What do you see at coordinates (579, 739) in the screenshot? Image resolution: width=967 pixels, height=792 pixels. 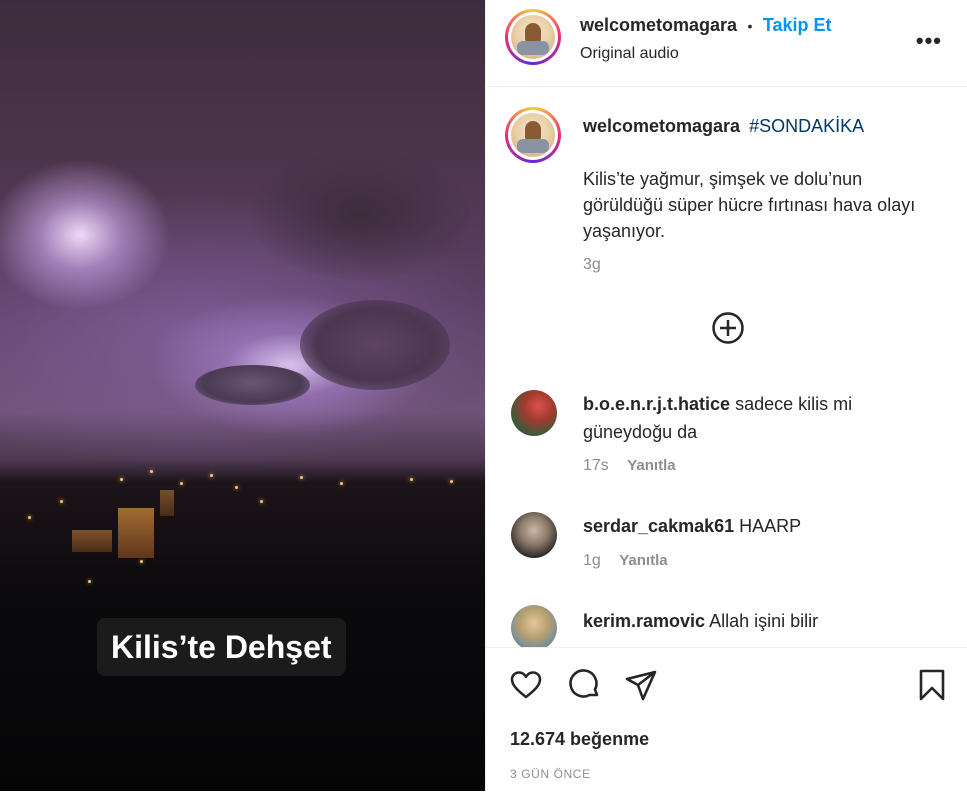 I see `likes-count: 12.674 beğenme` at bounding box center [579, 739].